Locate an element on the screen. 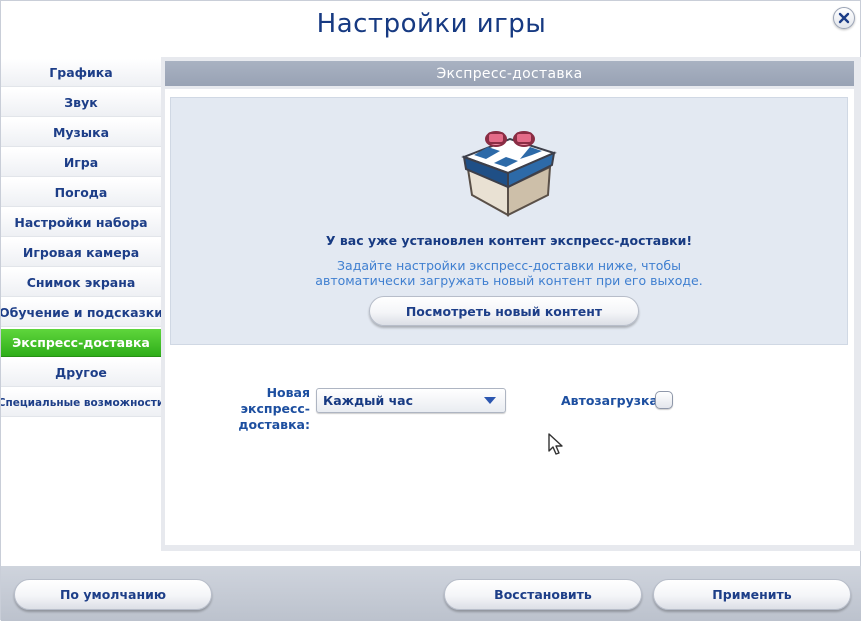  sidebar-item-accessibility: Специальные возможности is located at coordinates (81, 403).